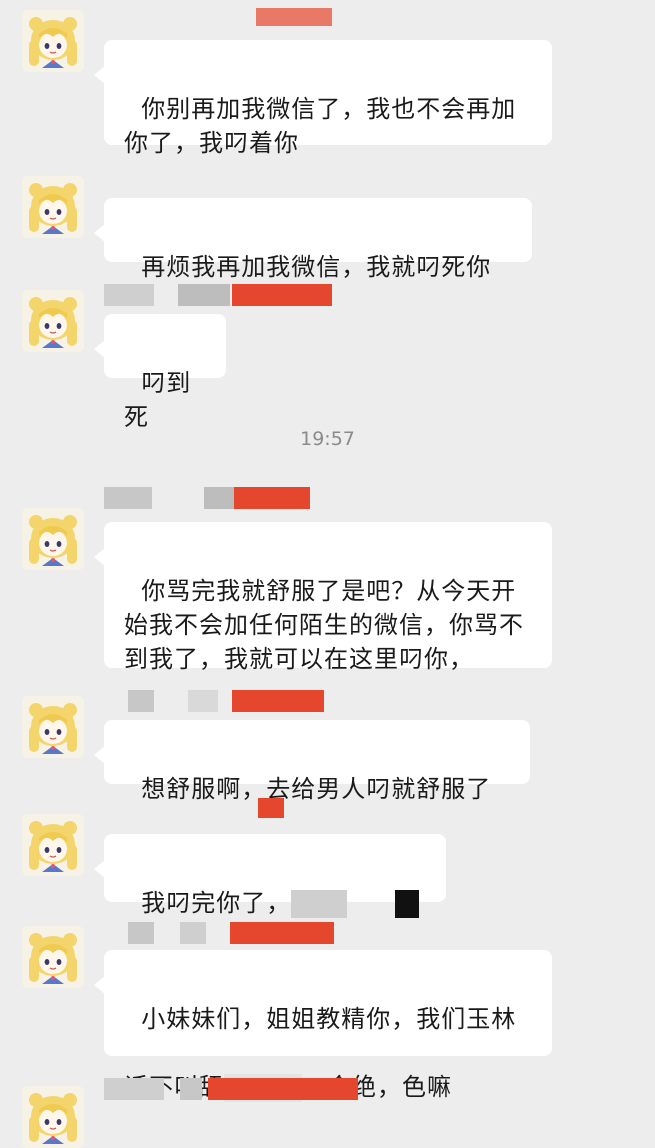 The width and height of the screenshot is (655, 1148). What do you see at coordinates (216, 903) in the screenshot?
I see `message-text: 我叼完你了，` at bounding box center [216, 903].